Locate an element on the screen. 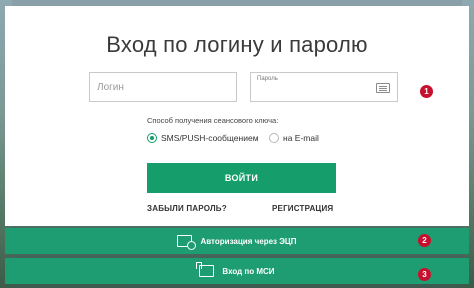  login-field is located at coordinates (163, 87).